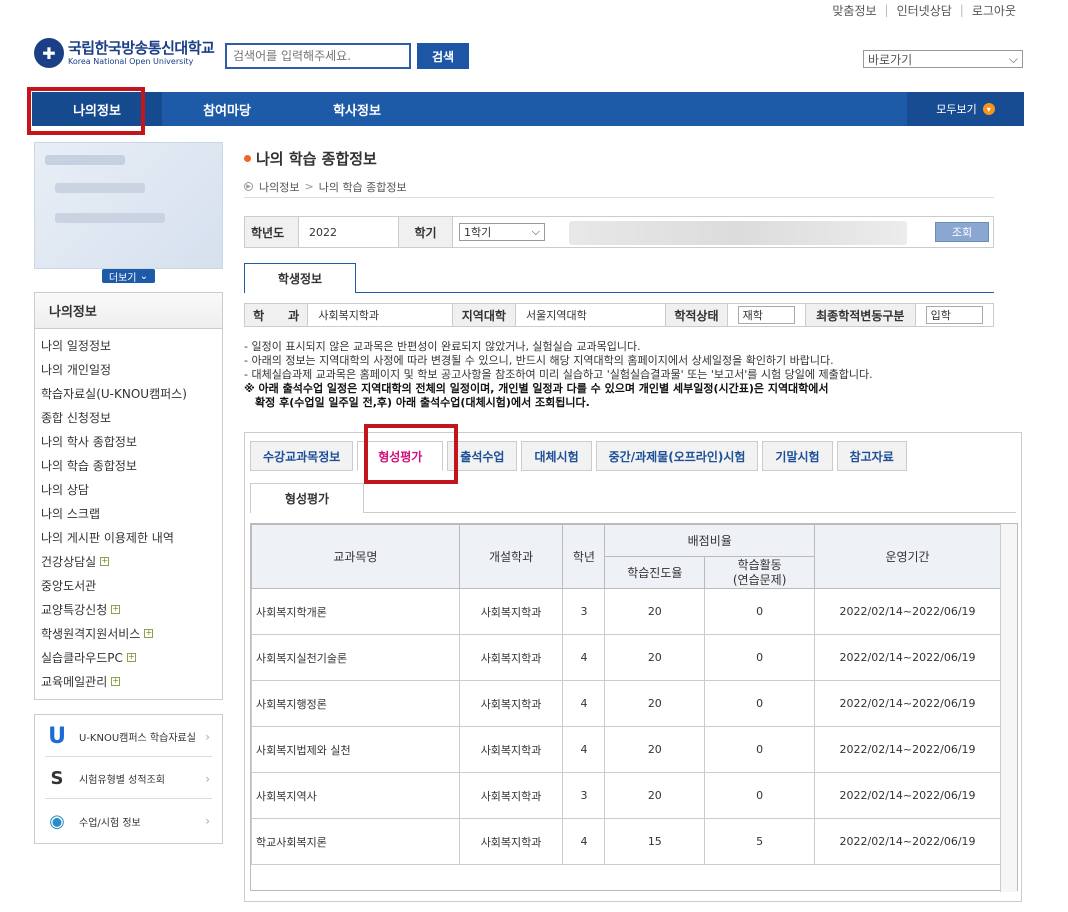 The height and width of the screenshot is (912, 1068). Describe the element at coordinates (279, 187) in the screenshot. I see `breadcrumb-item: 나의정보` at that location.